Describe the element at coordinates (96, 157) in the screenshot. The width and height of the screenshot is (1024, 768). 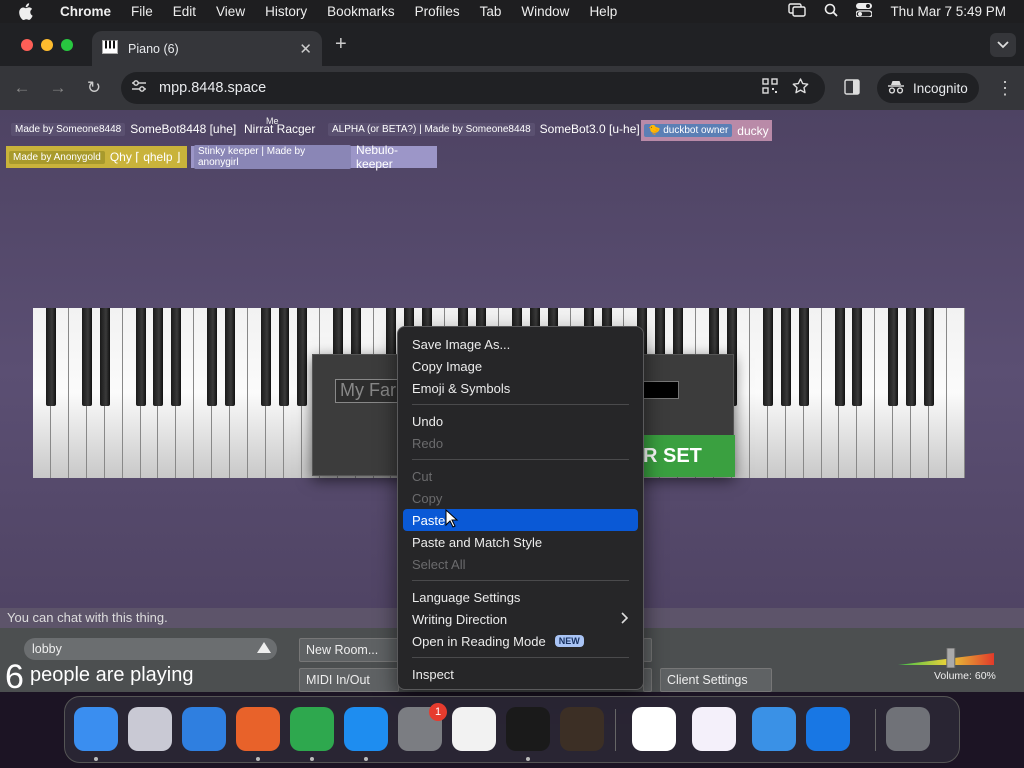
I see `user-tag-qhy: Made by Anonygold Qhy ⌈ qhelp ⌋` at that location.